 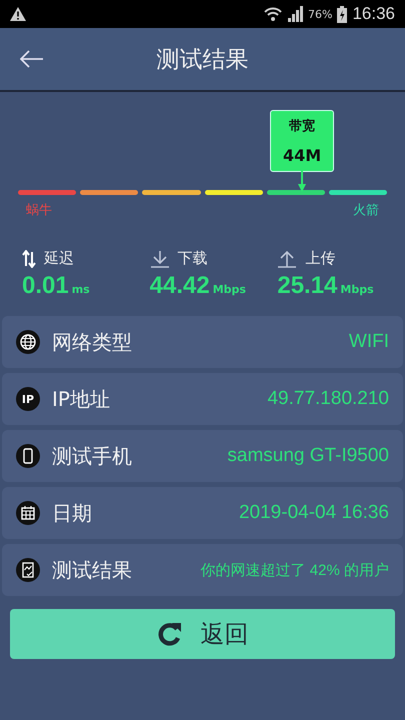 I want to click on clock-time: 16:36, so click(x=373, y=14).